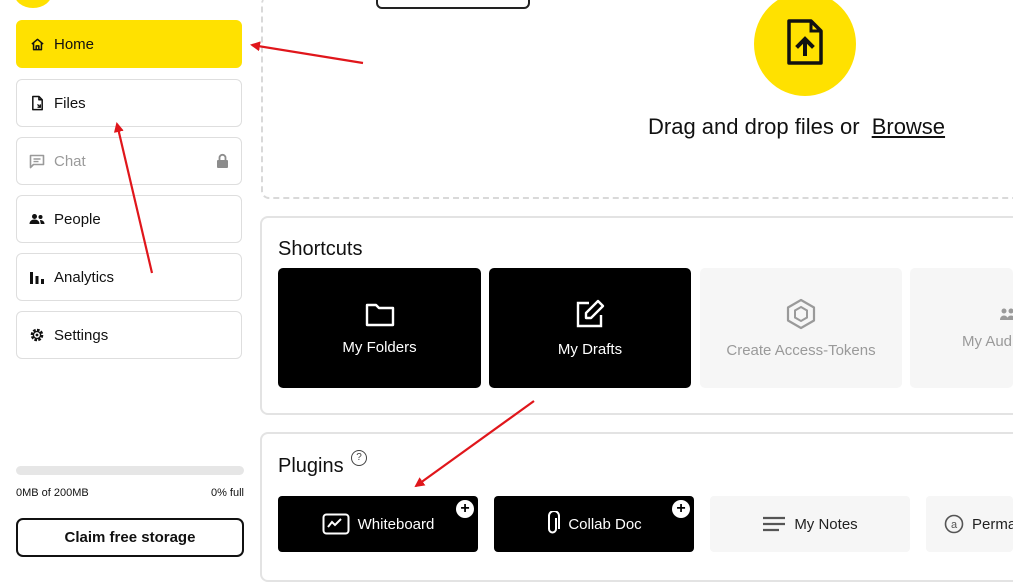 The height and width of the screenshot is (582, 1013). I want to click on shortcut-my-drafts: My Drafts, so click(590, 328).